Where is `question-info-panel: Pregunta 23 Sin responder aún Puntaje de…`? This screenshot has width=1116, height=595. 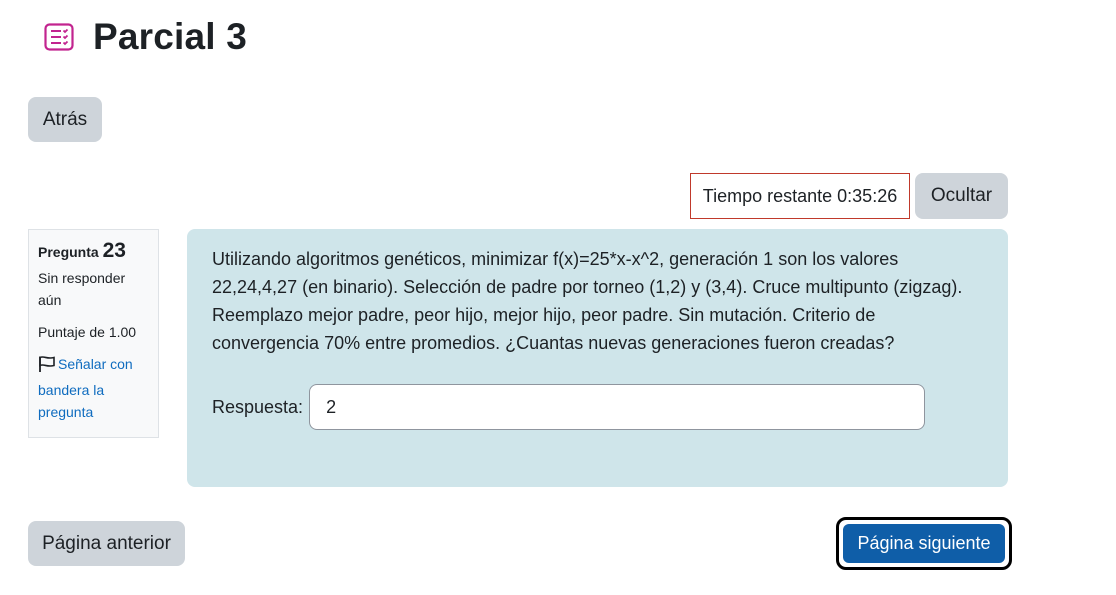
question-info-panel: Pregunta 23 Sin responder aún Puntaje de… is located at coordinates (93, 333).